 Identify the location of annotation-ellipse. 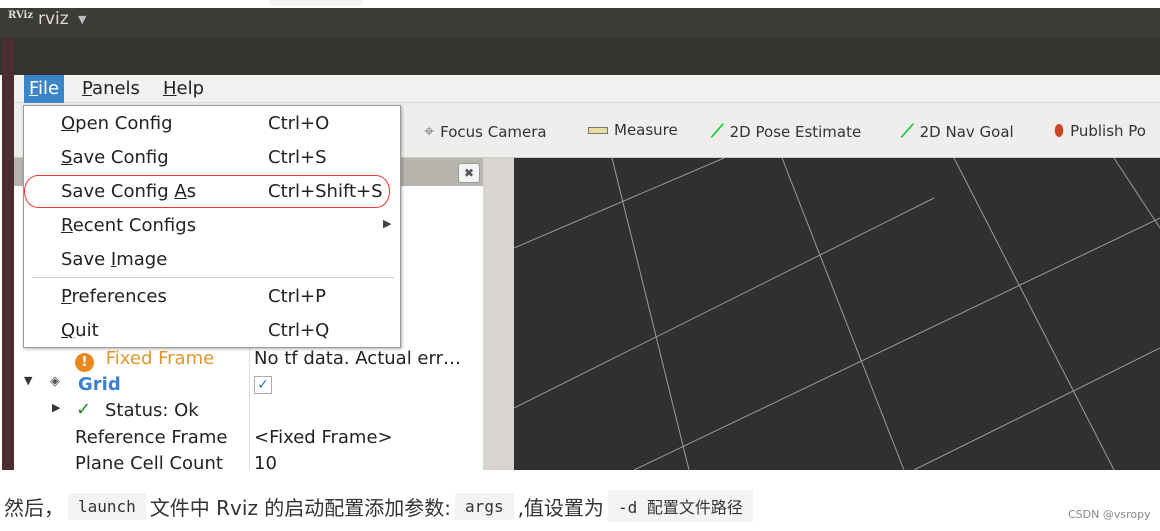
(207, 191).